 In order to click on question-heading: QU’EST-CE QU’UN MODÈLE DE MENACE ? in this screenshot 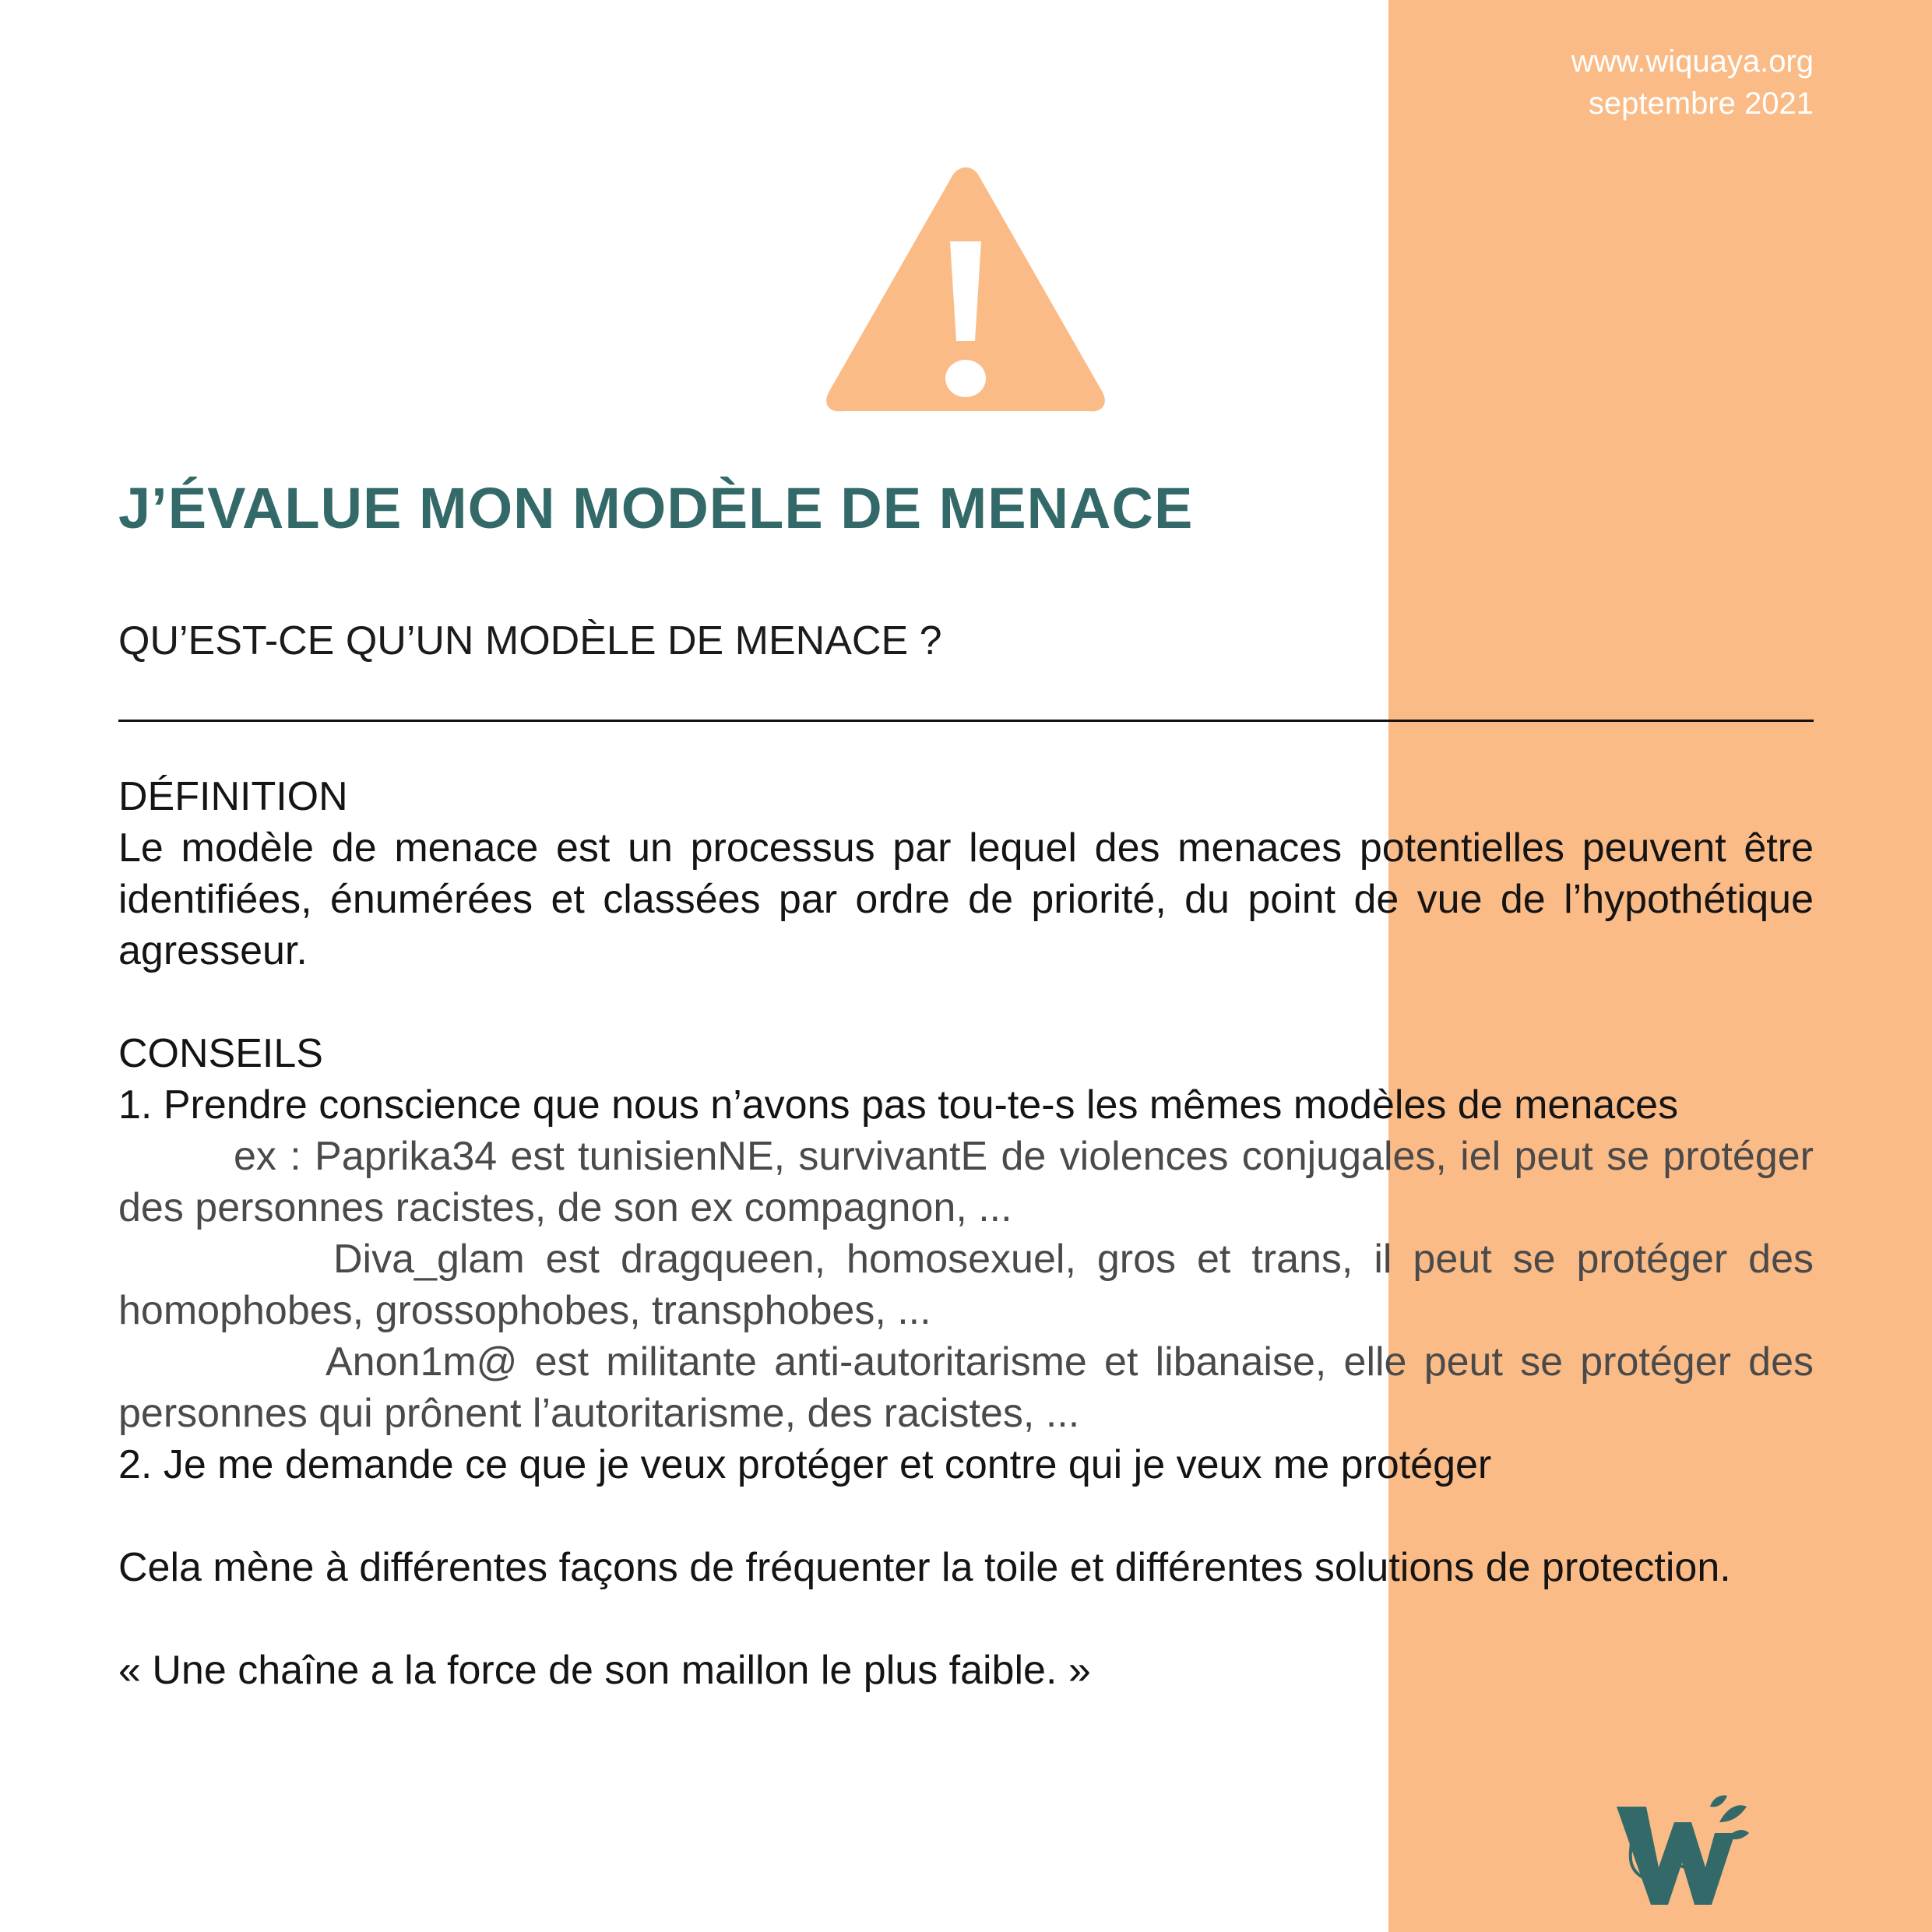, I will do `click(530, 640)`.